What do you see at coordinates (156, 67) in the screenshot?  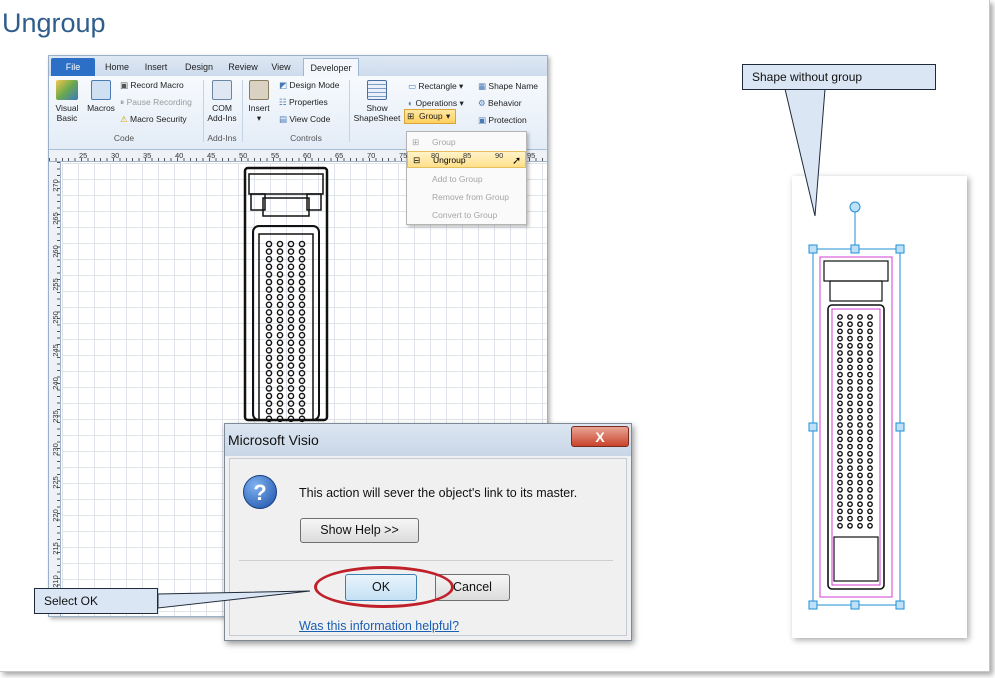 I see `tab-insert: Insert` at bounding box center [156, 67].